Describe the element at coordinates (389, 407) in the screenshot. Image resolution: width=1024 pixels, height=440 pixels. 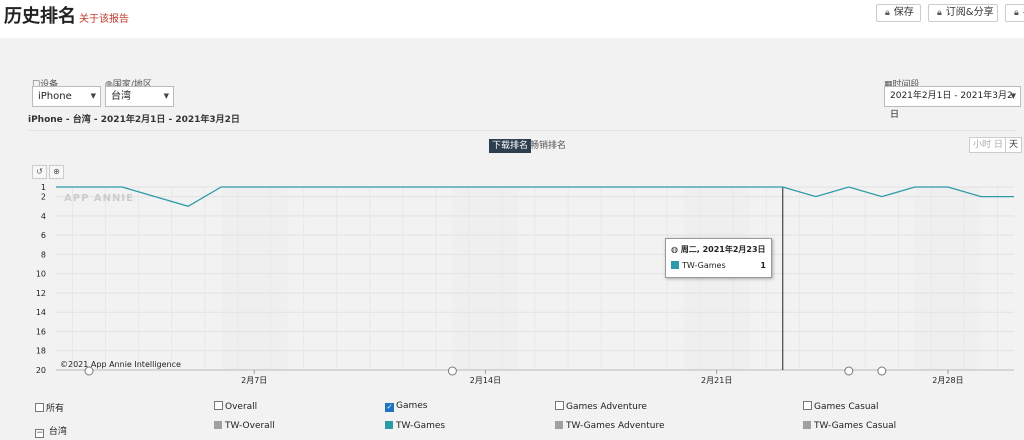
I see `checkbox-checked-icon: ✓` at that location.